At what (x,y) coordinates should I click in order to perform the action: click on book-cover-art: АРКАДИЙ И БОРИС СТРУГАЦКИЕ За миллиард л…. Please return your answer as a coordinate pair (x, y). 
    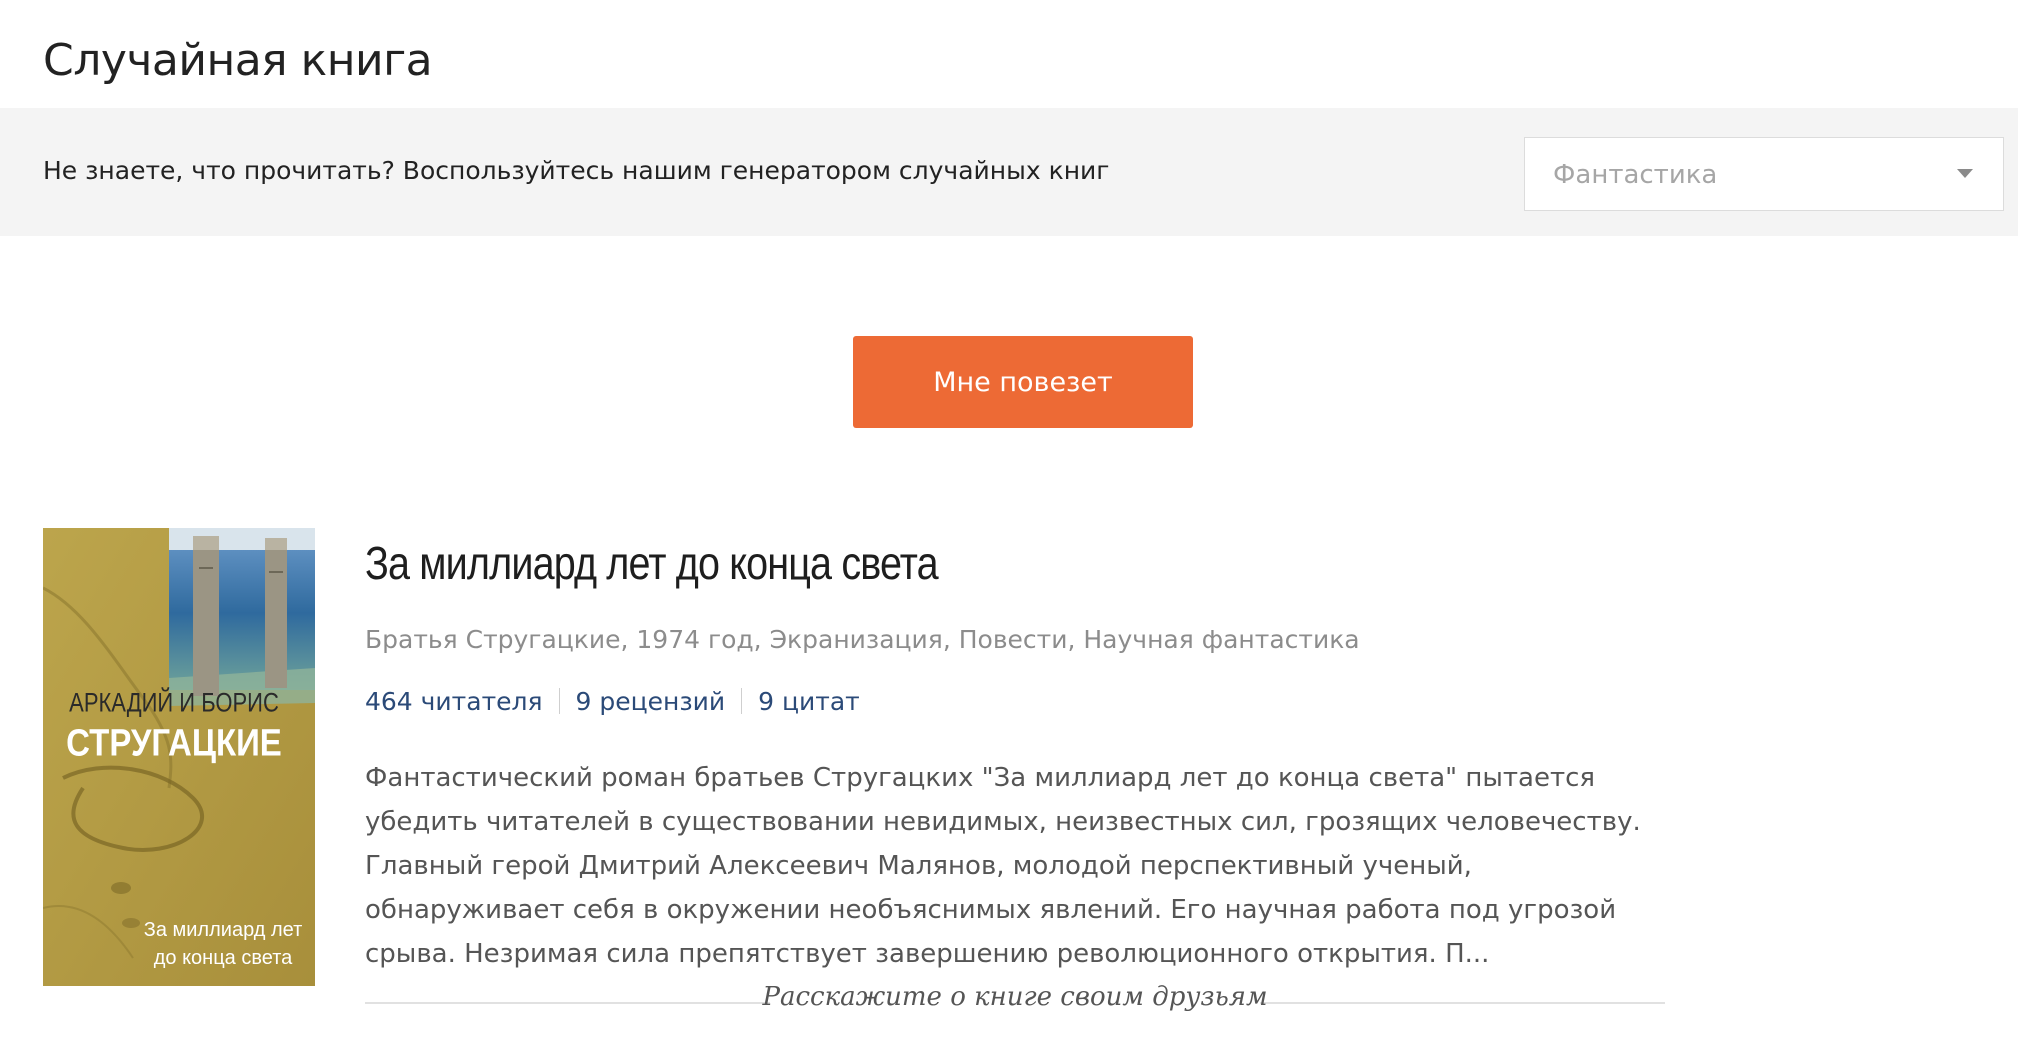
    Looking at the image, I should click on (179, 757).